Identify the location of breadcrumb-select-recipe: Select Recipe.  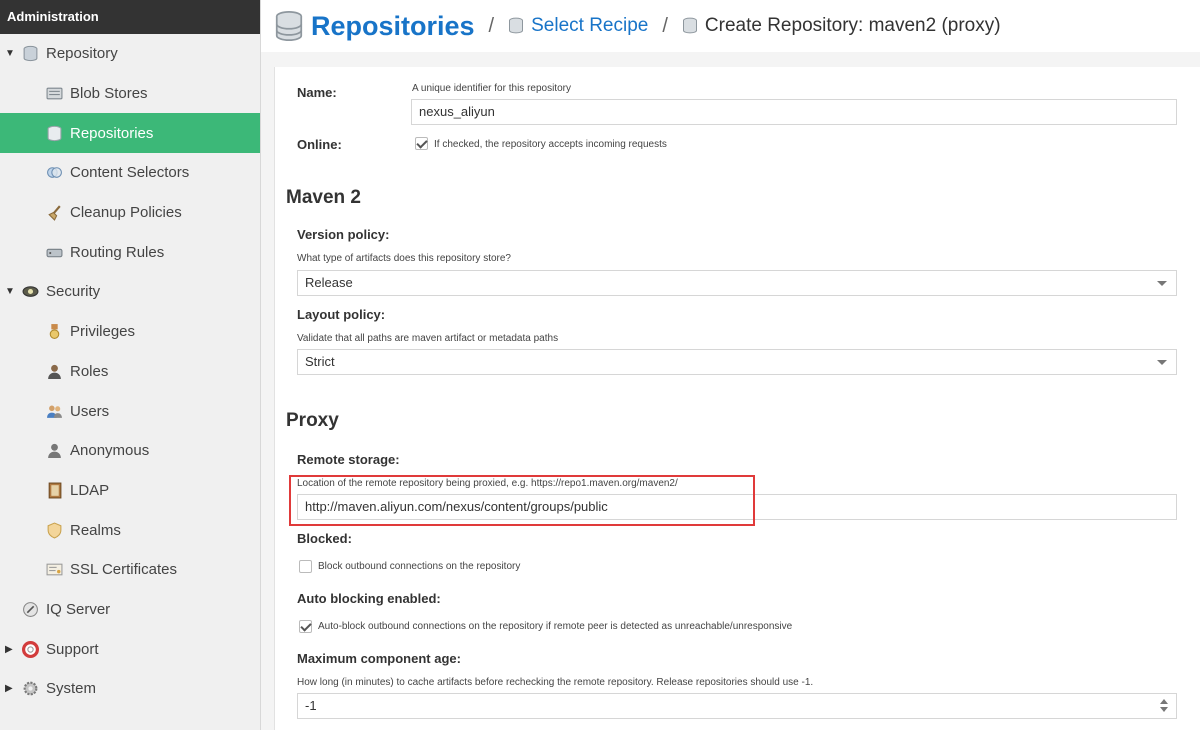
(589, 26).